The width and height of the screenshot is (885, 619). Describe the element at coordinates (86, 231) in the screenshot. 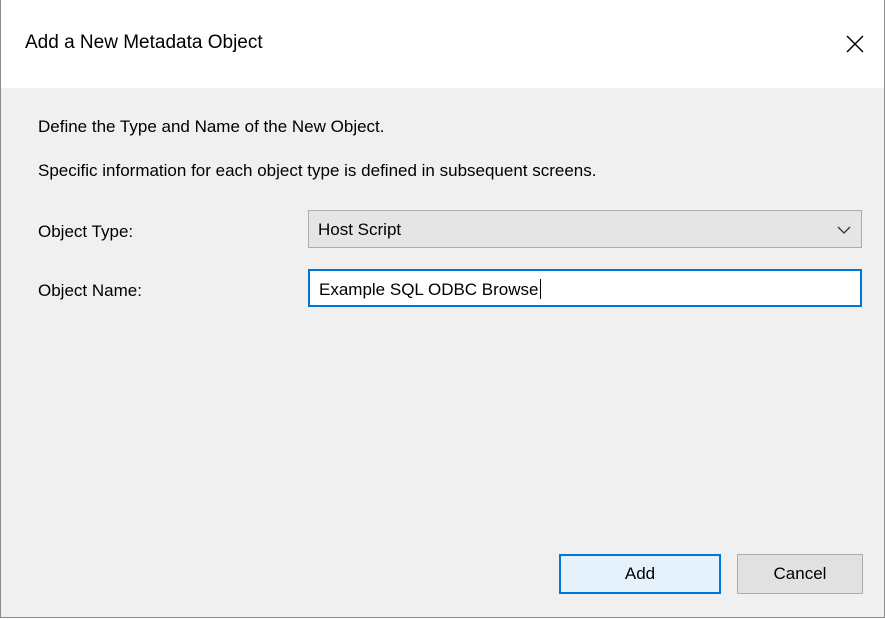

I see `object-type-label: Object Type:` at that location.